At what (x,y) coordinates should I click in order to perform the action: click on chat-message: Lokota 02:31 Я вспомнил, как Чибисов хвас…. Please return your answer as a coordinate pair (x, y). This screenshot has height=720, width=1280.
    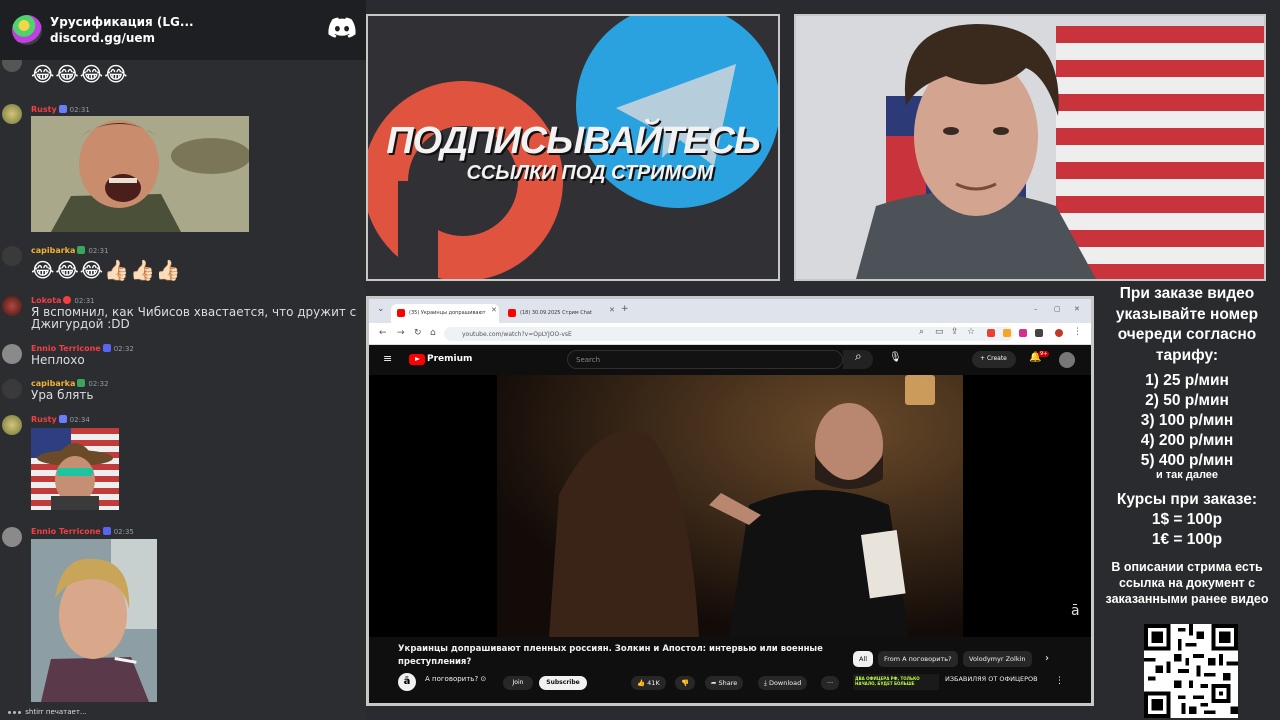
    Looking at the image, I should click on (183, 314).